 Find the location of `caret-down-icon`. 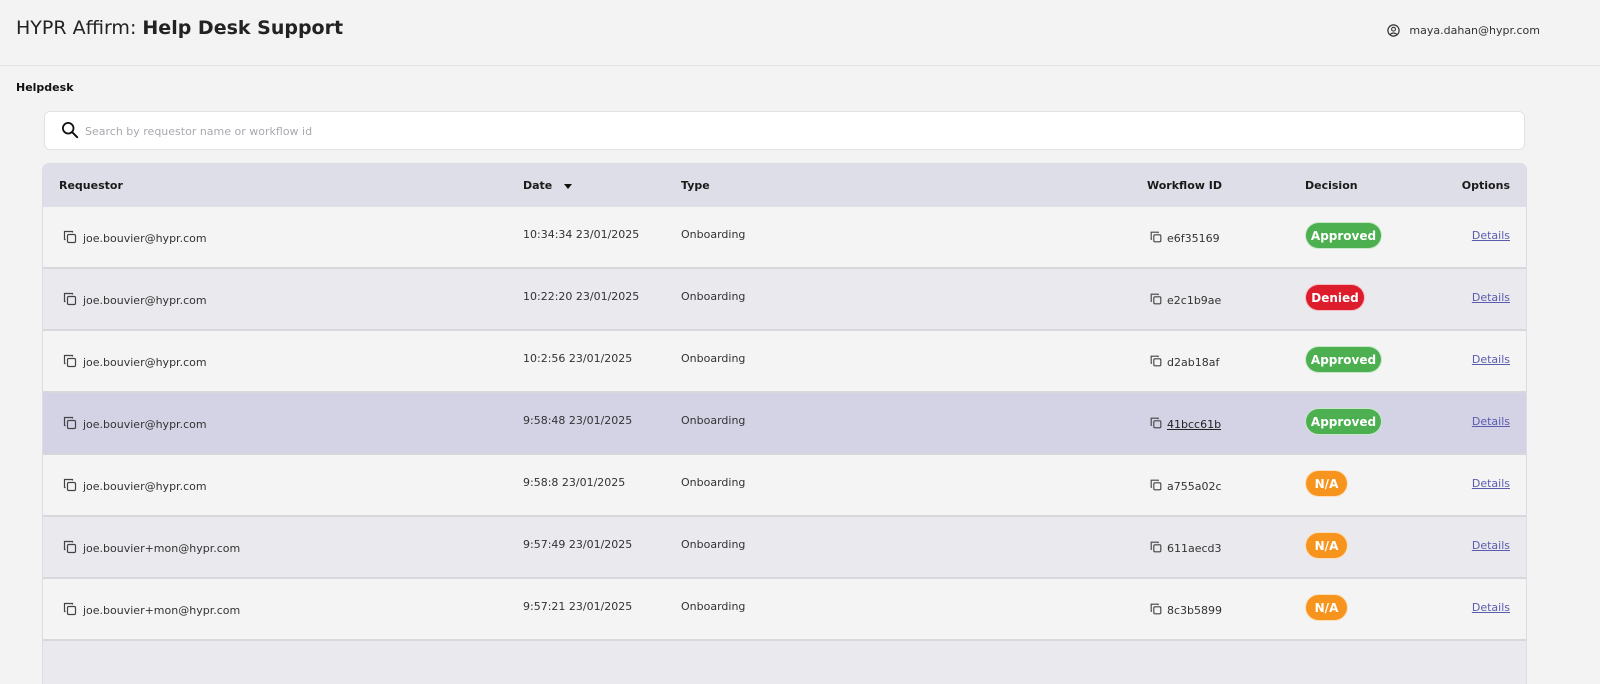

caret-down-icon is located at coordinates (568, 185).